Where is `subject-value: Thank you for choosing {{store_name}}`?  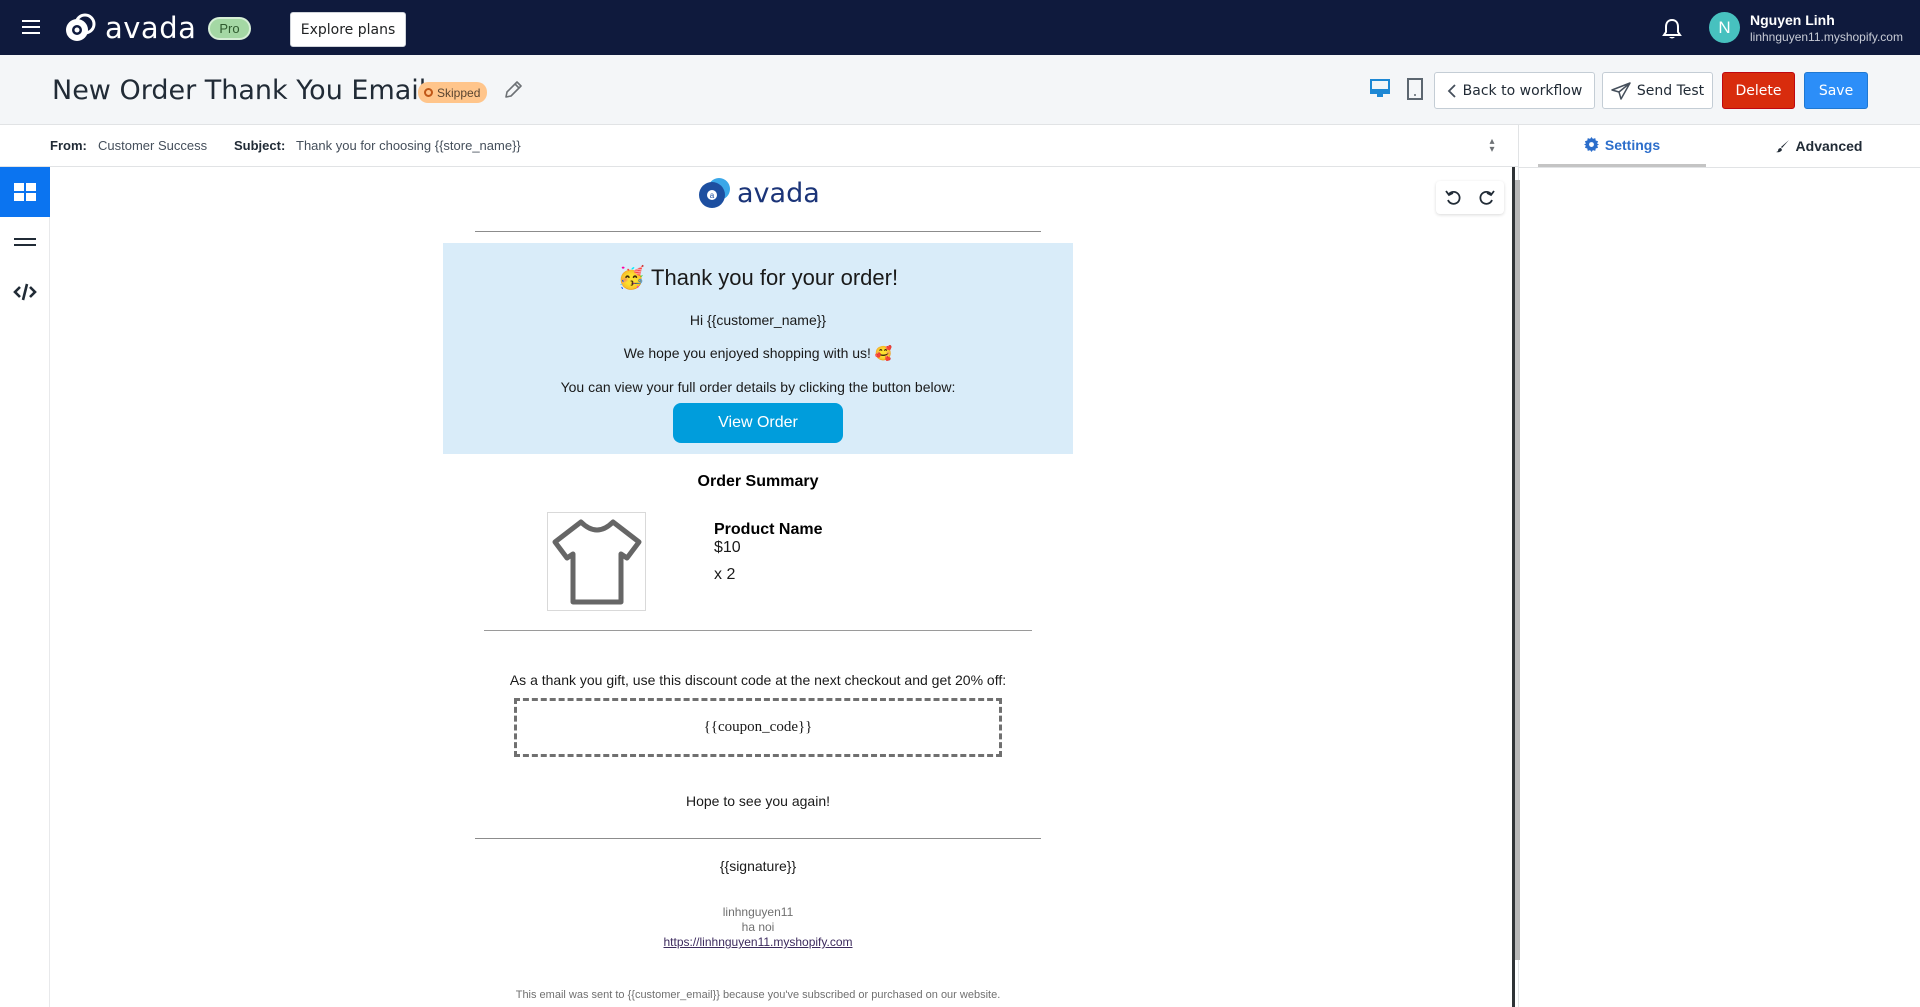 subject-value: Thank you for choosing {{store_name}} is located at coordinates (408, 145).